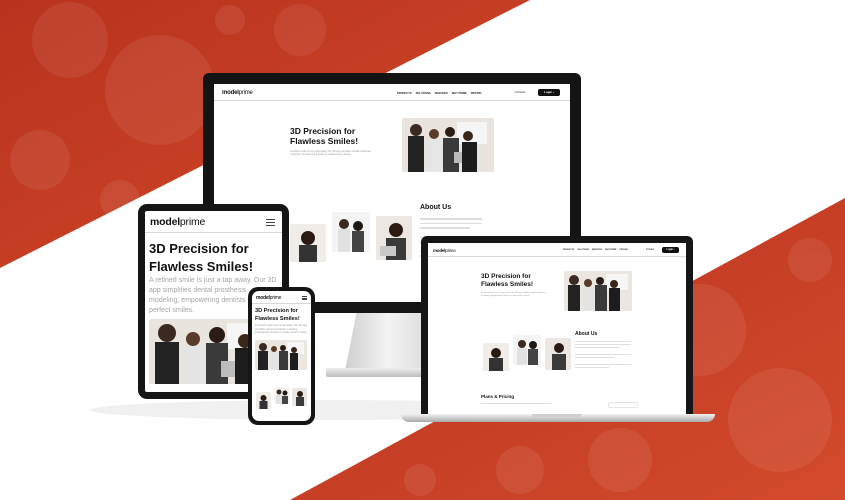  Describe the element at coordinates (507, 280) in the screenshot. I see `laptop-hero-title: 3D Precision for Flawless Smiles!` at that location.